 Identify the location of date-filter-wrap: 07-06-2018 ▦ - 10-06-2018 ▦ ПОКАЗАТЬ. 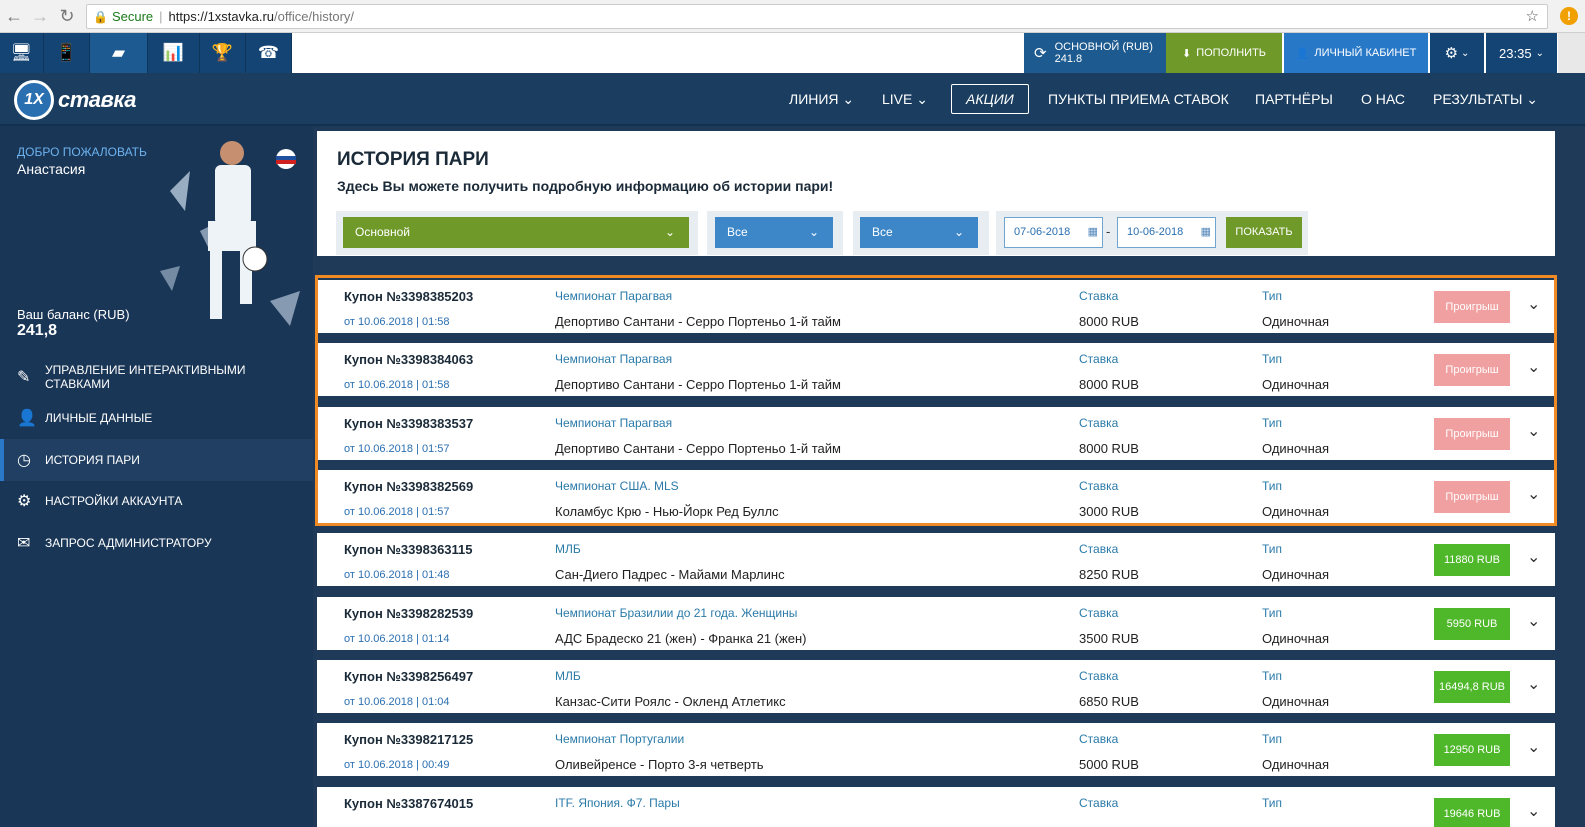
(1152, 233).